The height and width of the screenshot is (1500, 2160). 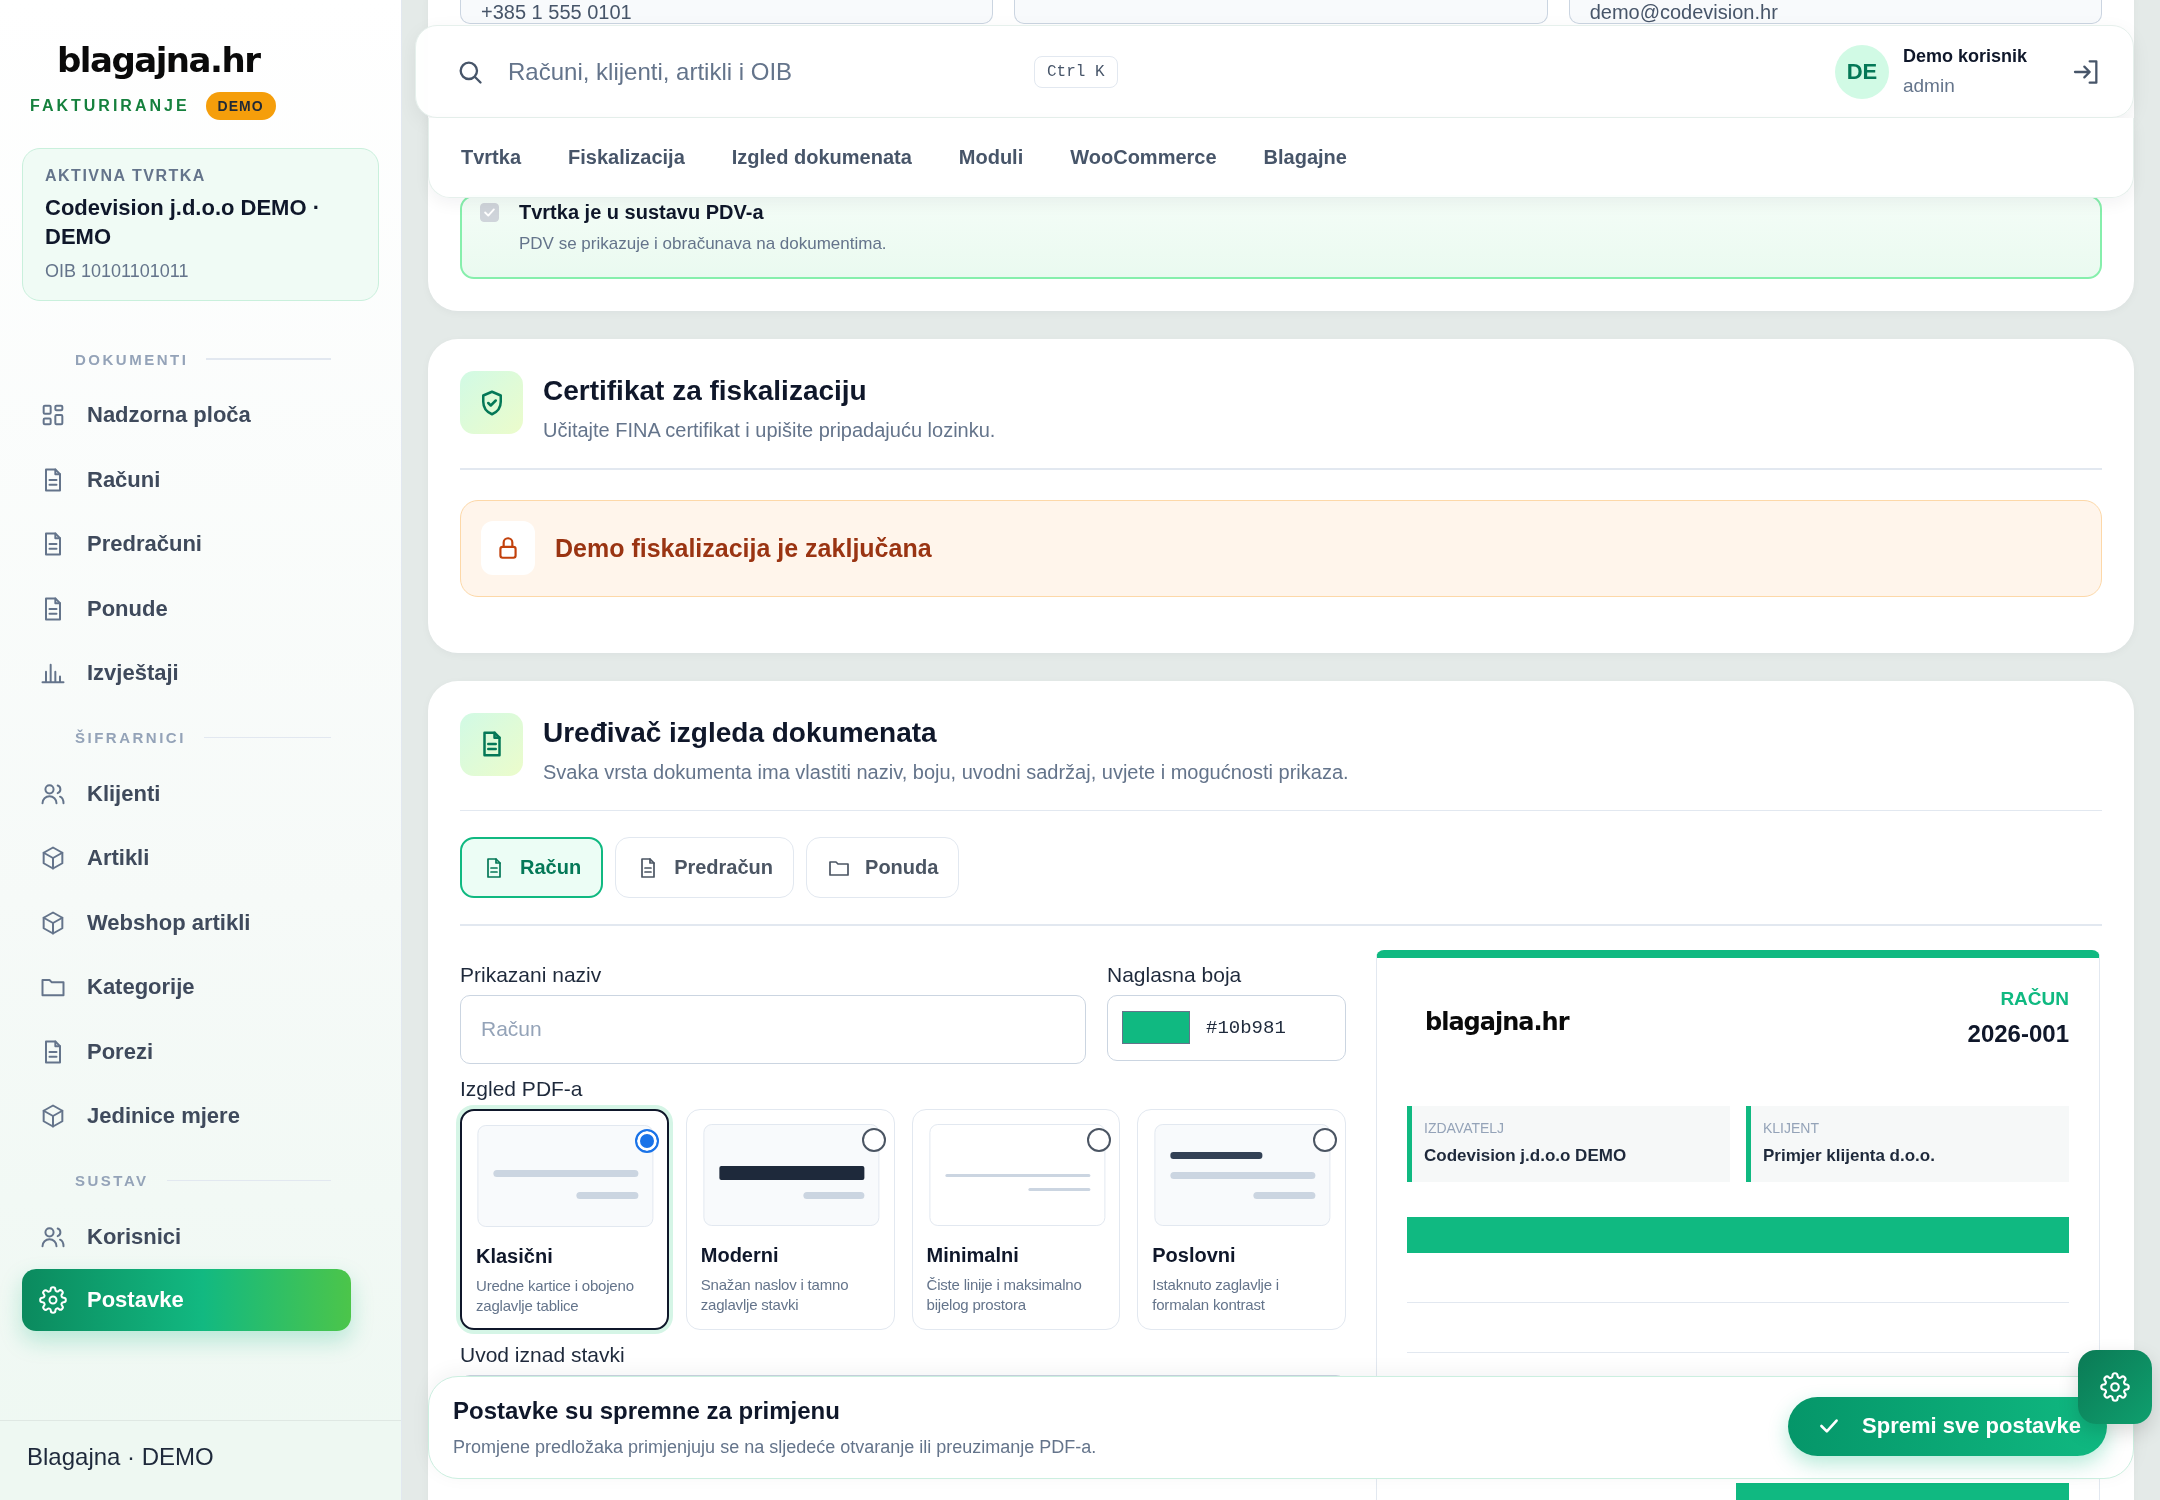 What do you see at coordinates (1849, 1155) in the screenshot?
I see `party-name: Primjer klijenta d.o.o.` at bounding box center [1849, 1155].